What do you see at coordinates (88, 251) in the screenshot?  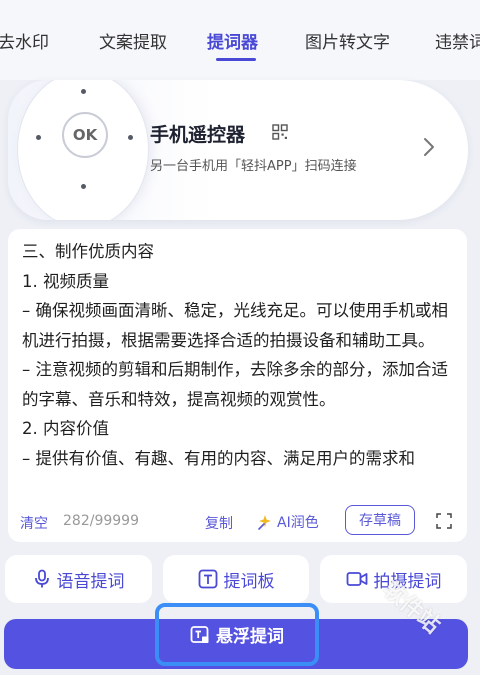 I see `script-line: 三、制作优质内容` at bounding box center [88, 251].